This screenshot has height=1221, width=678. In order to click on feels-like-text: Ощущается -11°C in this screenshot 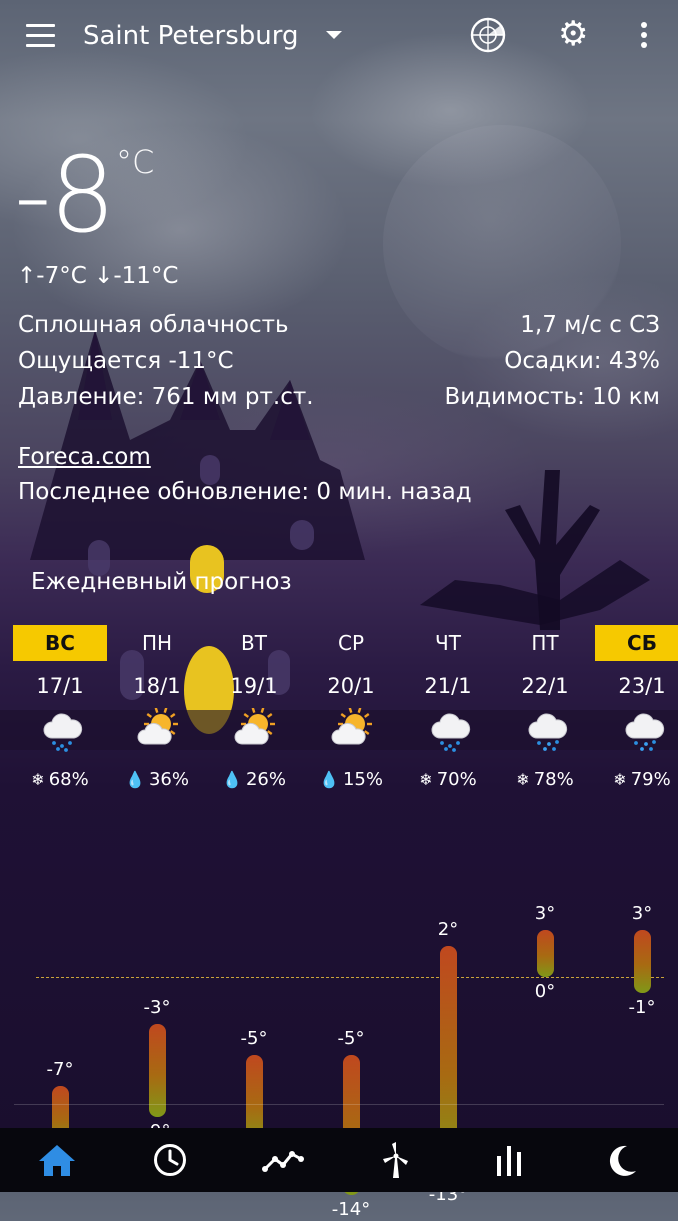, I will do `click(126, 361)`.